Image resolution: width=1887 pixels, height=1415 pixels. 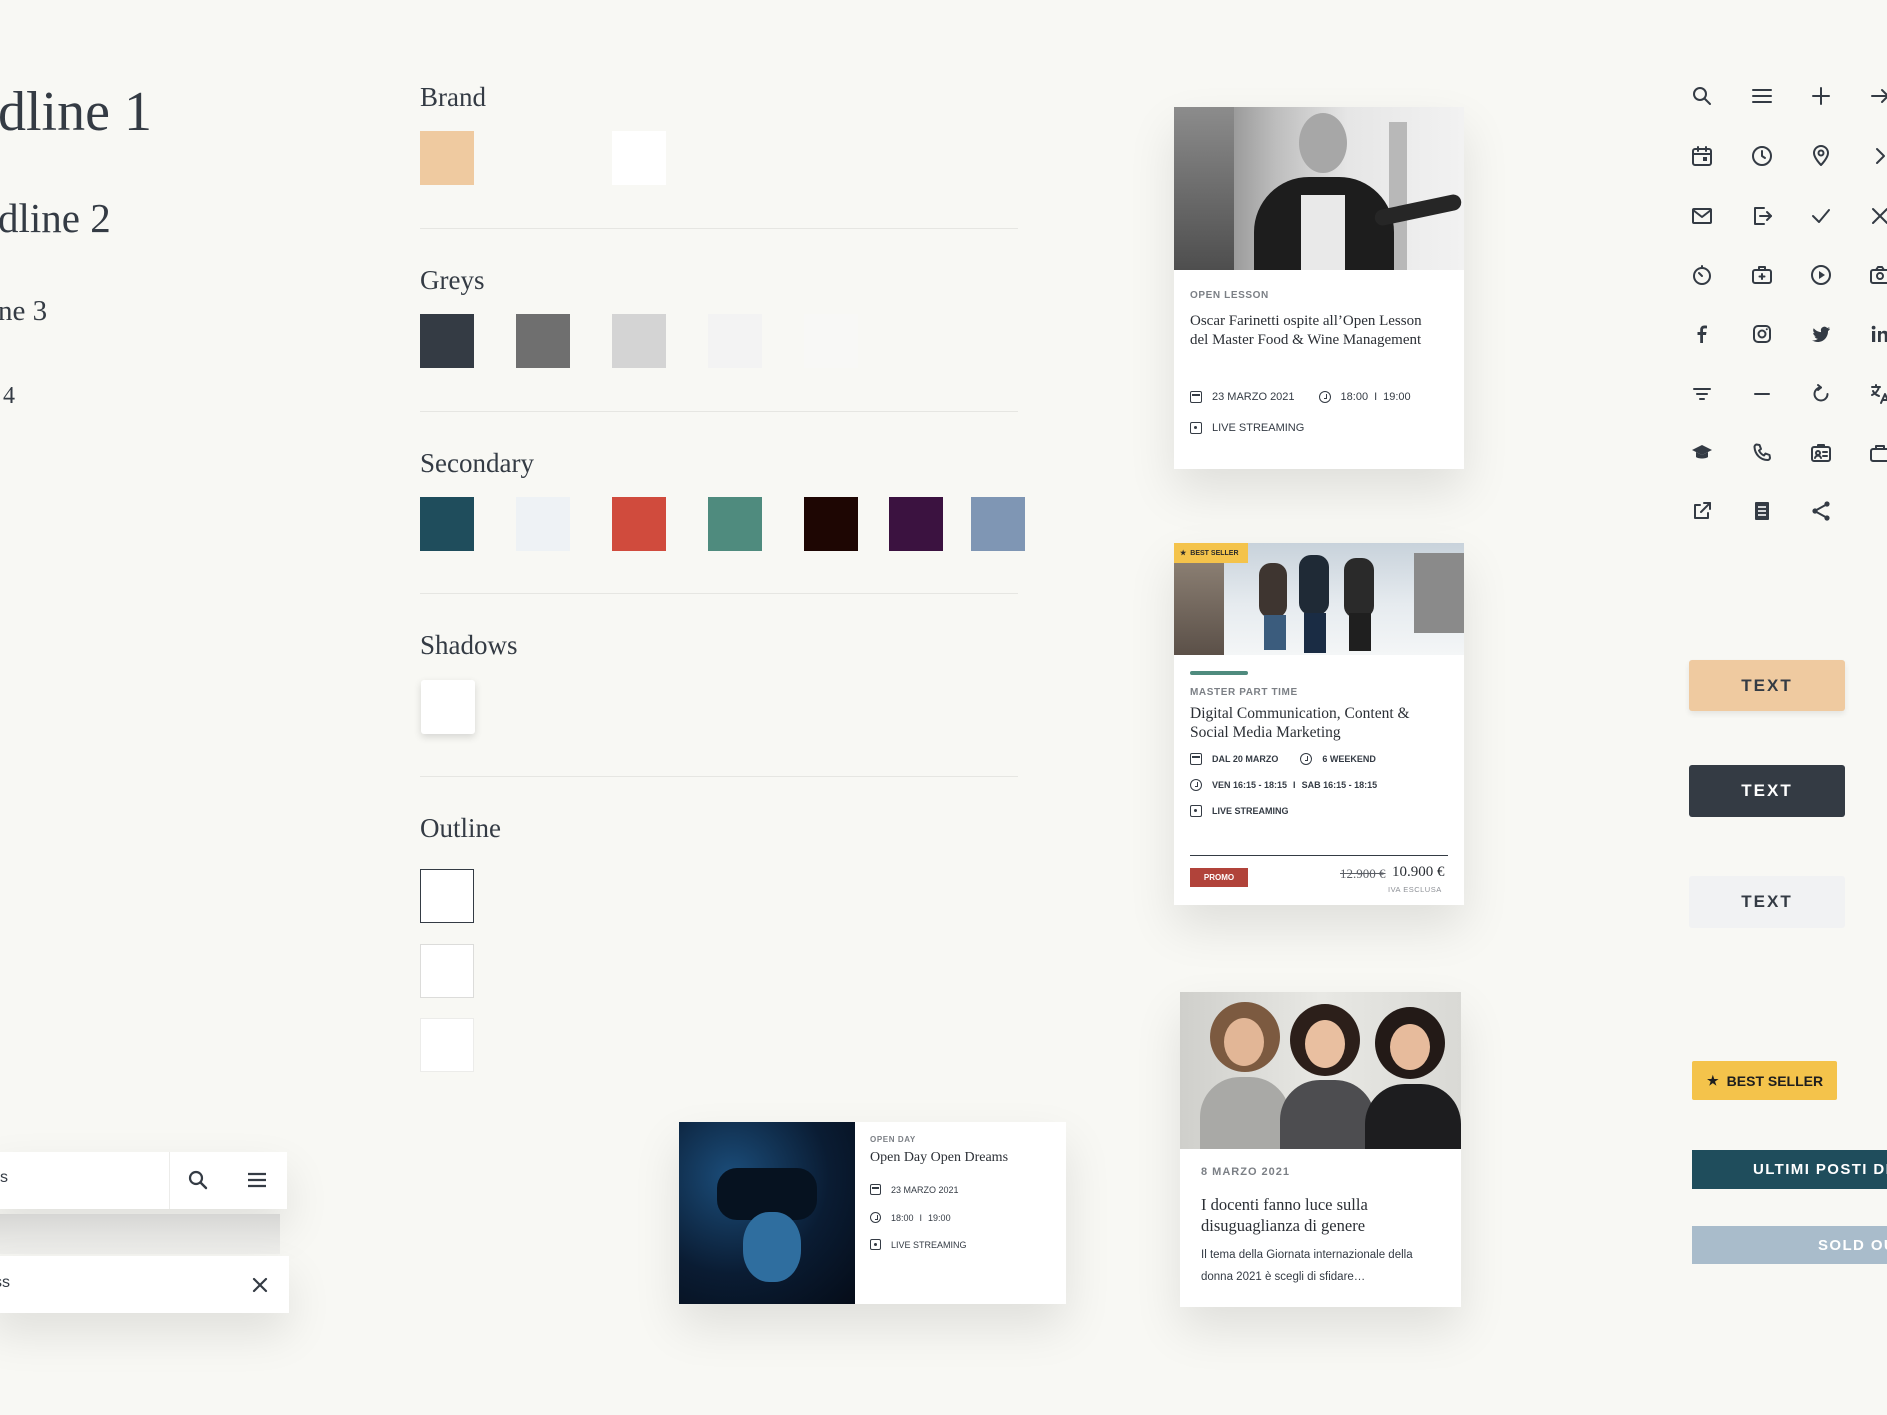 What do you see at coordinates (918, 1244) in the screenshot?
I see `event-meta-mode: LIVE STREAMING` at bounding box center [918, 1244].